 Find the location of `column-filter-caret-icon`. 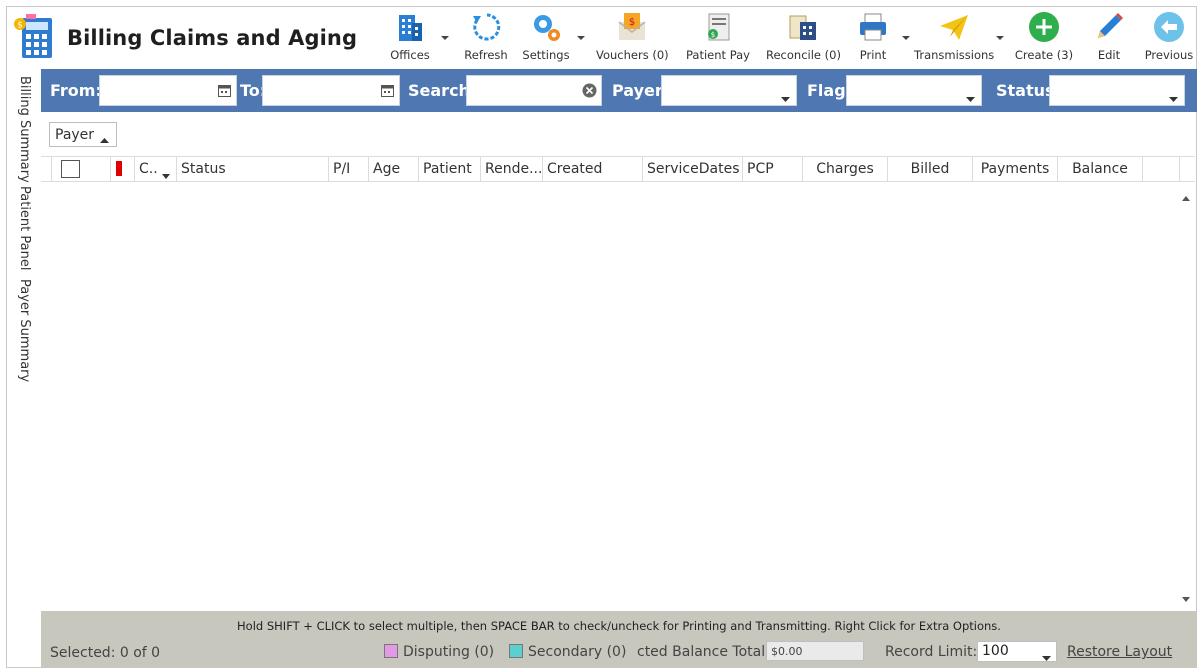

column-filter-caret-icon is located at coordinates (166, 174).